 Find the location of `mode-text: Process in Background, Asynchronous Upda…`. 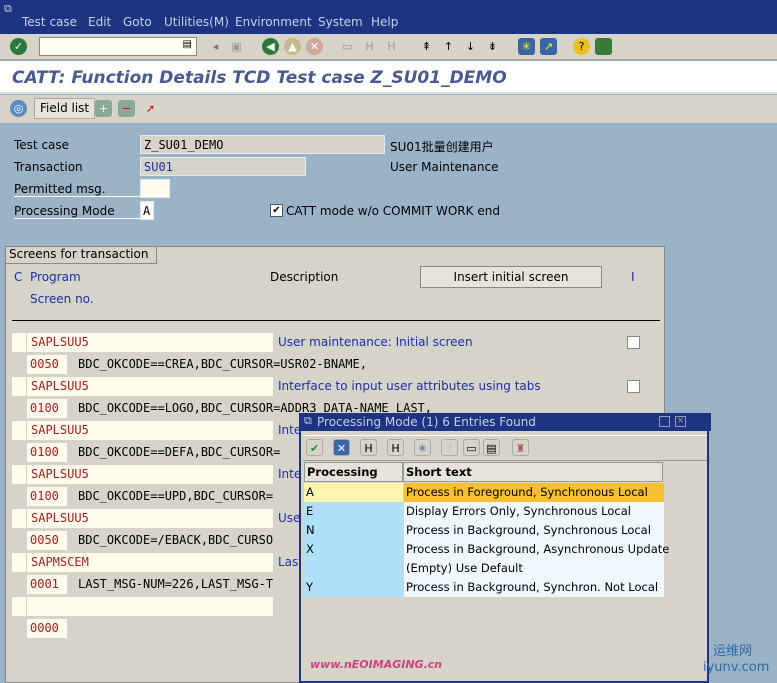

mode-text: Process in Background, Asynchronous Upda… is located at coordinates (536, 549).